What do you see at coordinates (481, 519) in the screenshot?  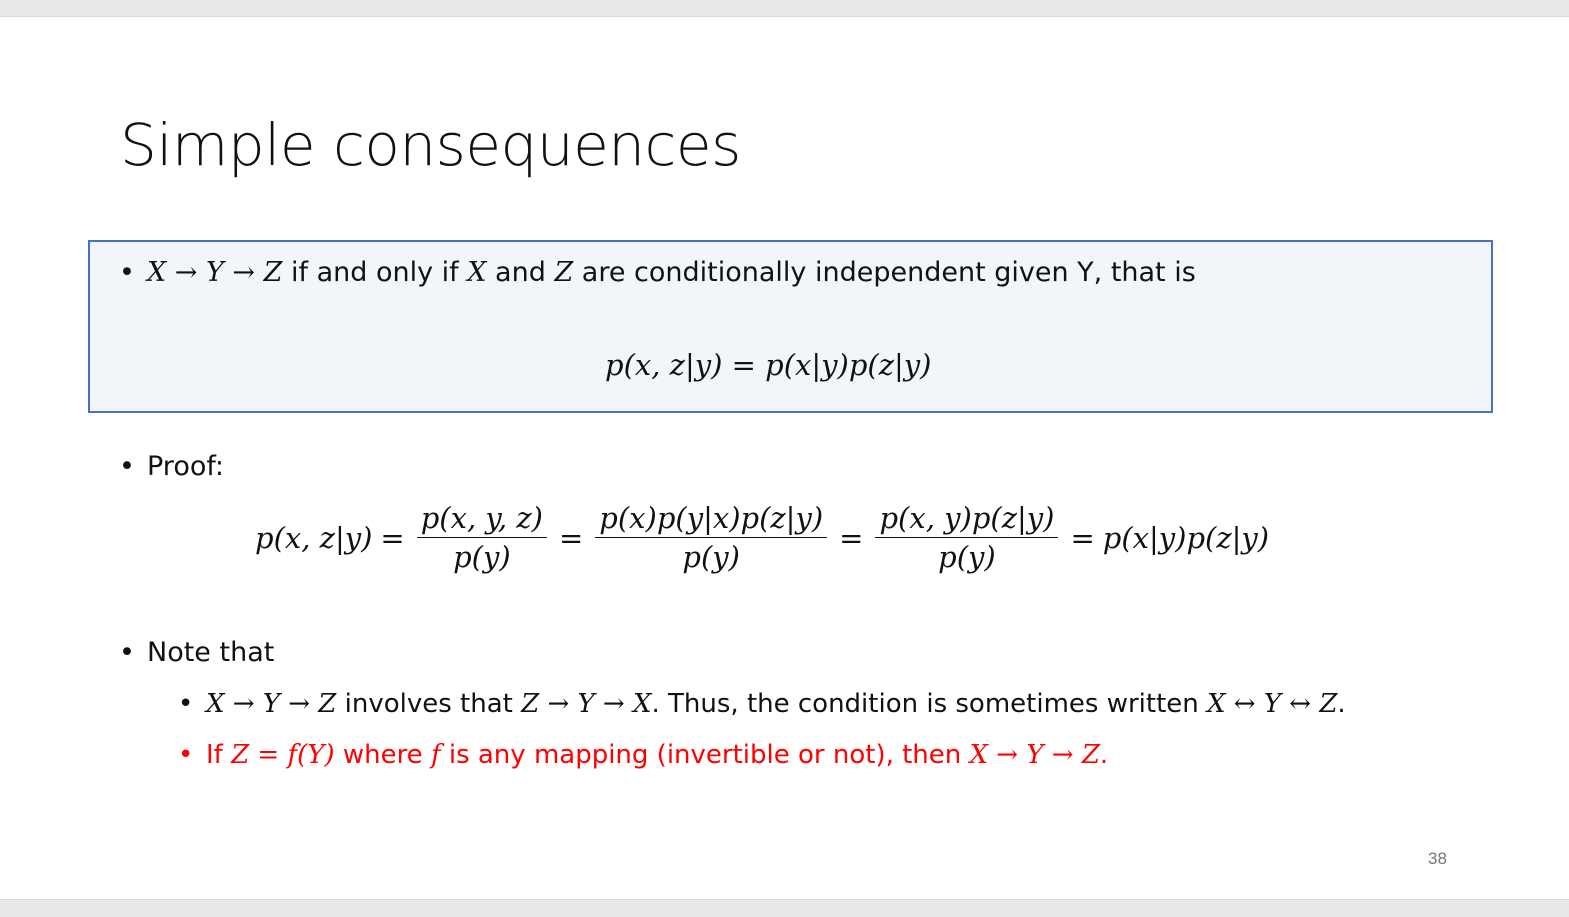 I see `fraction-1-numerator: p(x, y, z)` at bounding box center [481, 519].